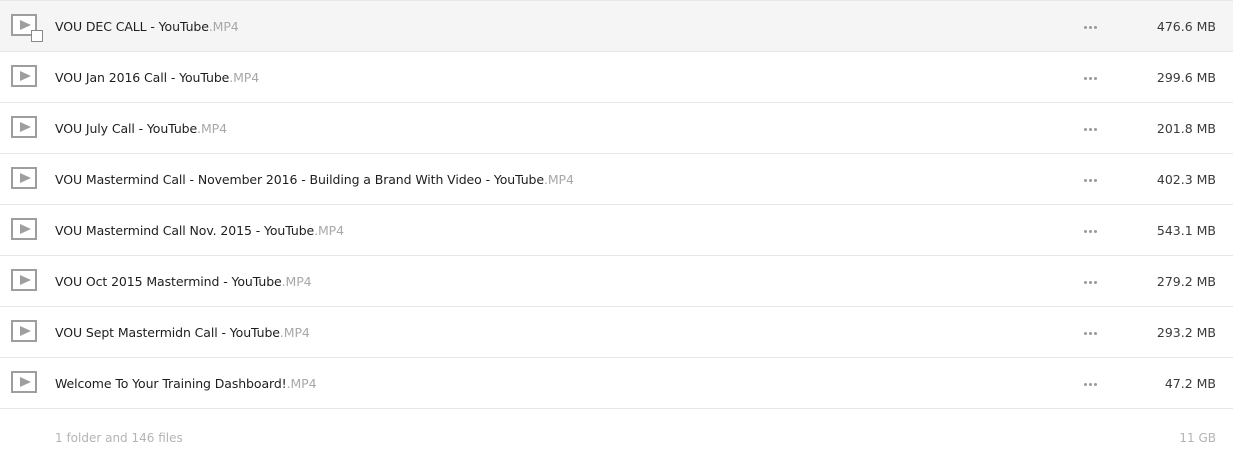  I want to click on file-size: 299.6 MB, so click(1186, 77).